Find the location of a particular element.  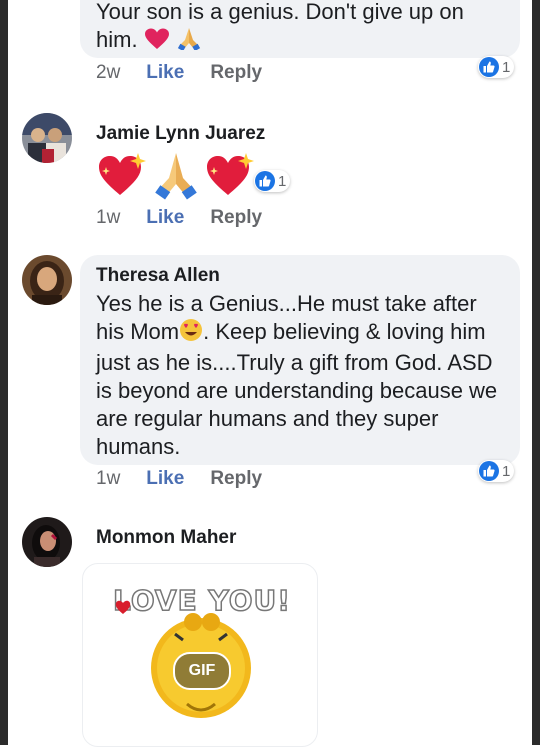

gif-badge: GIF is located at coordinates (202, 671).